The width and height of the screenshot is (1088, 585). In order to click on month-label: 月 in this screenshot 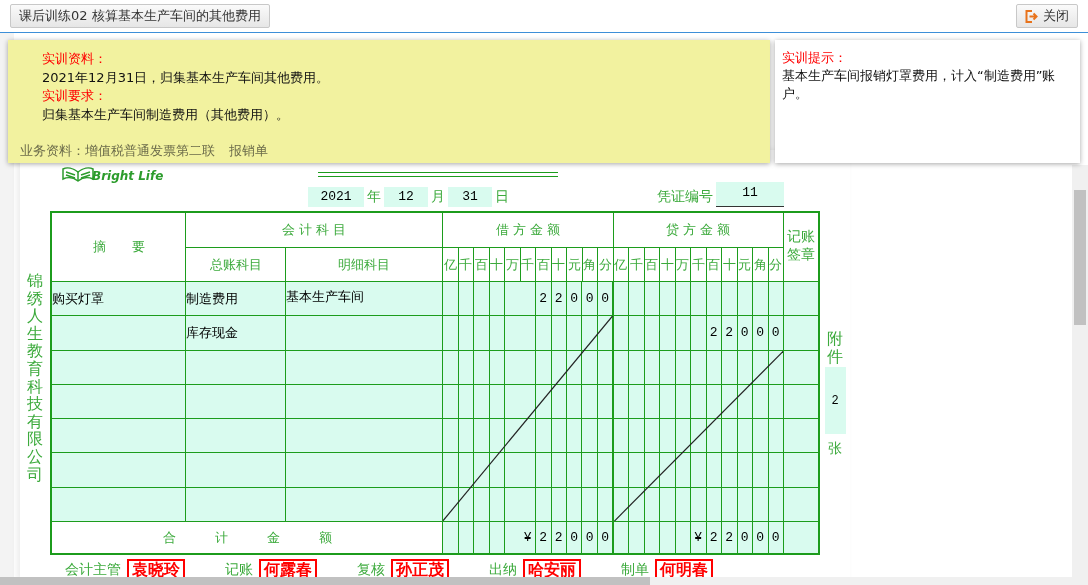, I will do `click(438, 197)`.